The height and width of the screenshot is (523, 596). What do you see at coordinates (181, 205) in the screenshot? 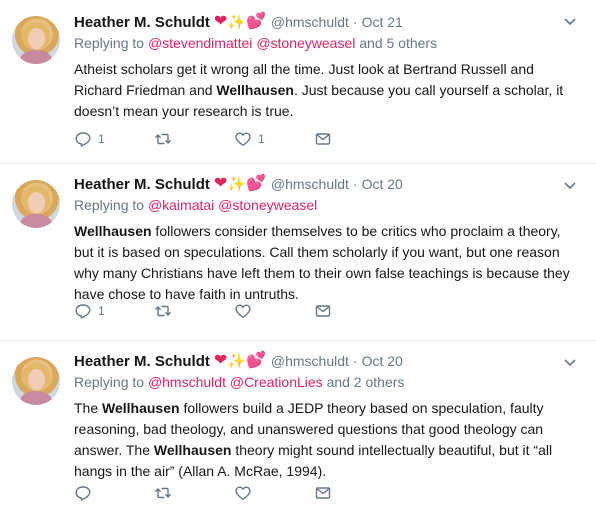
I see `mention-link: @kaimatai` at bounding box center [181, 205].